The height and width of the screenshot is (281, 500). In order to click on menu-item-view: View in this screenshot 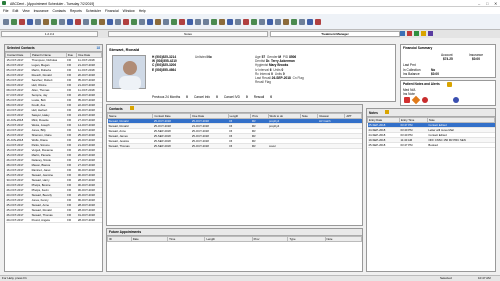, I will do `click(25, 11)`.